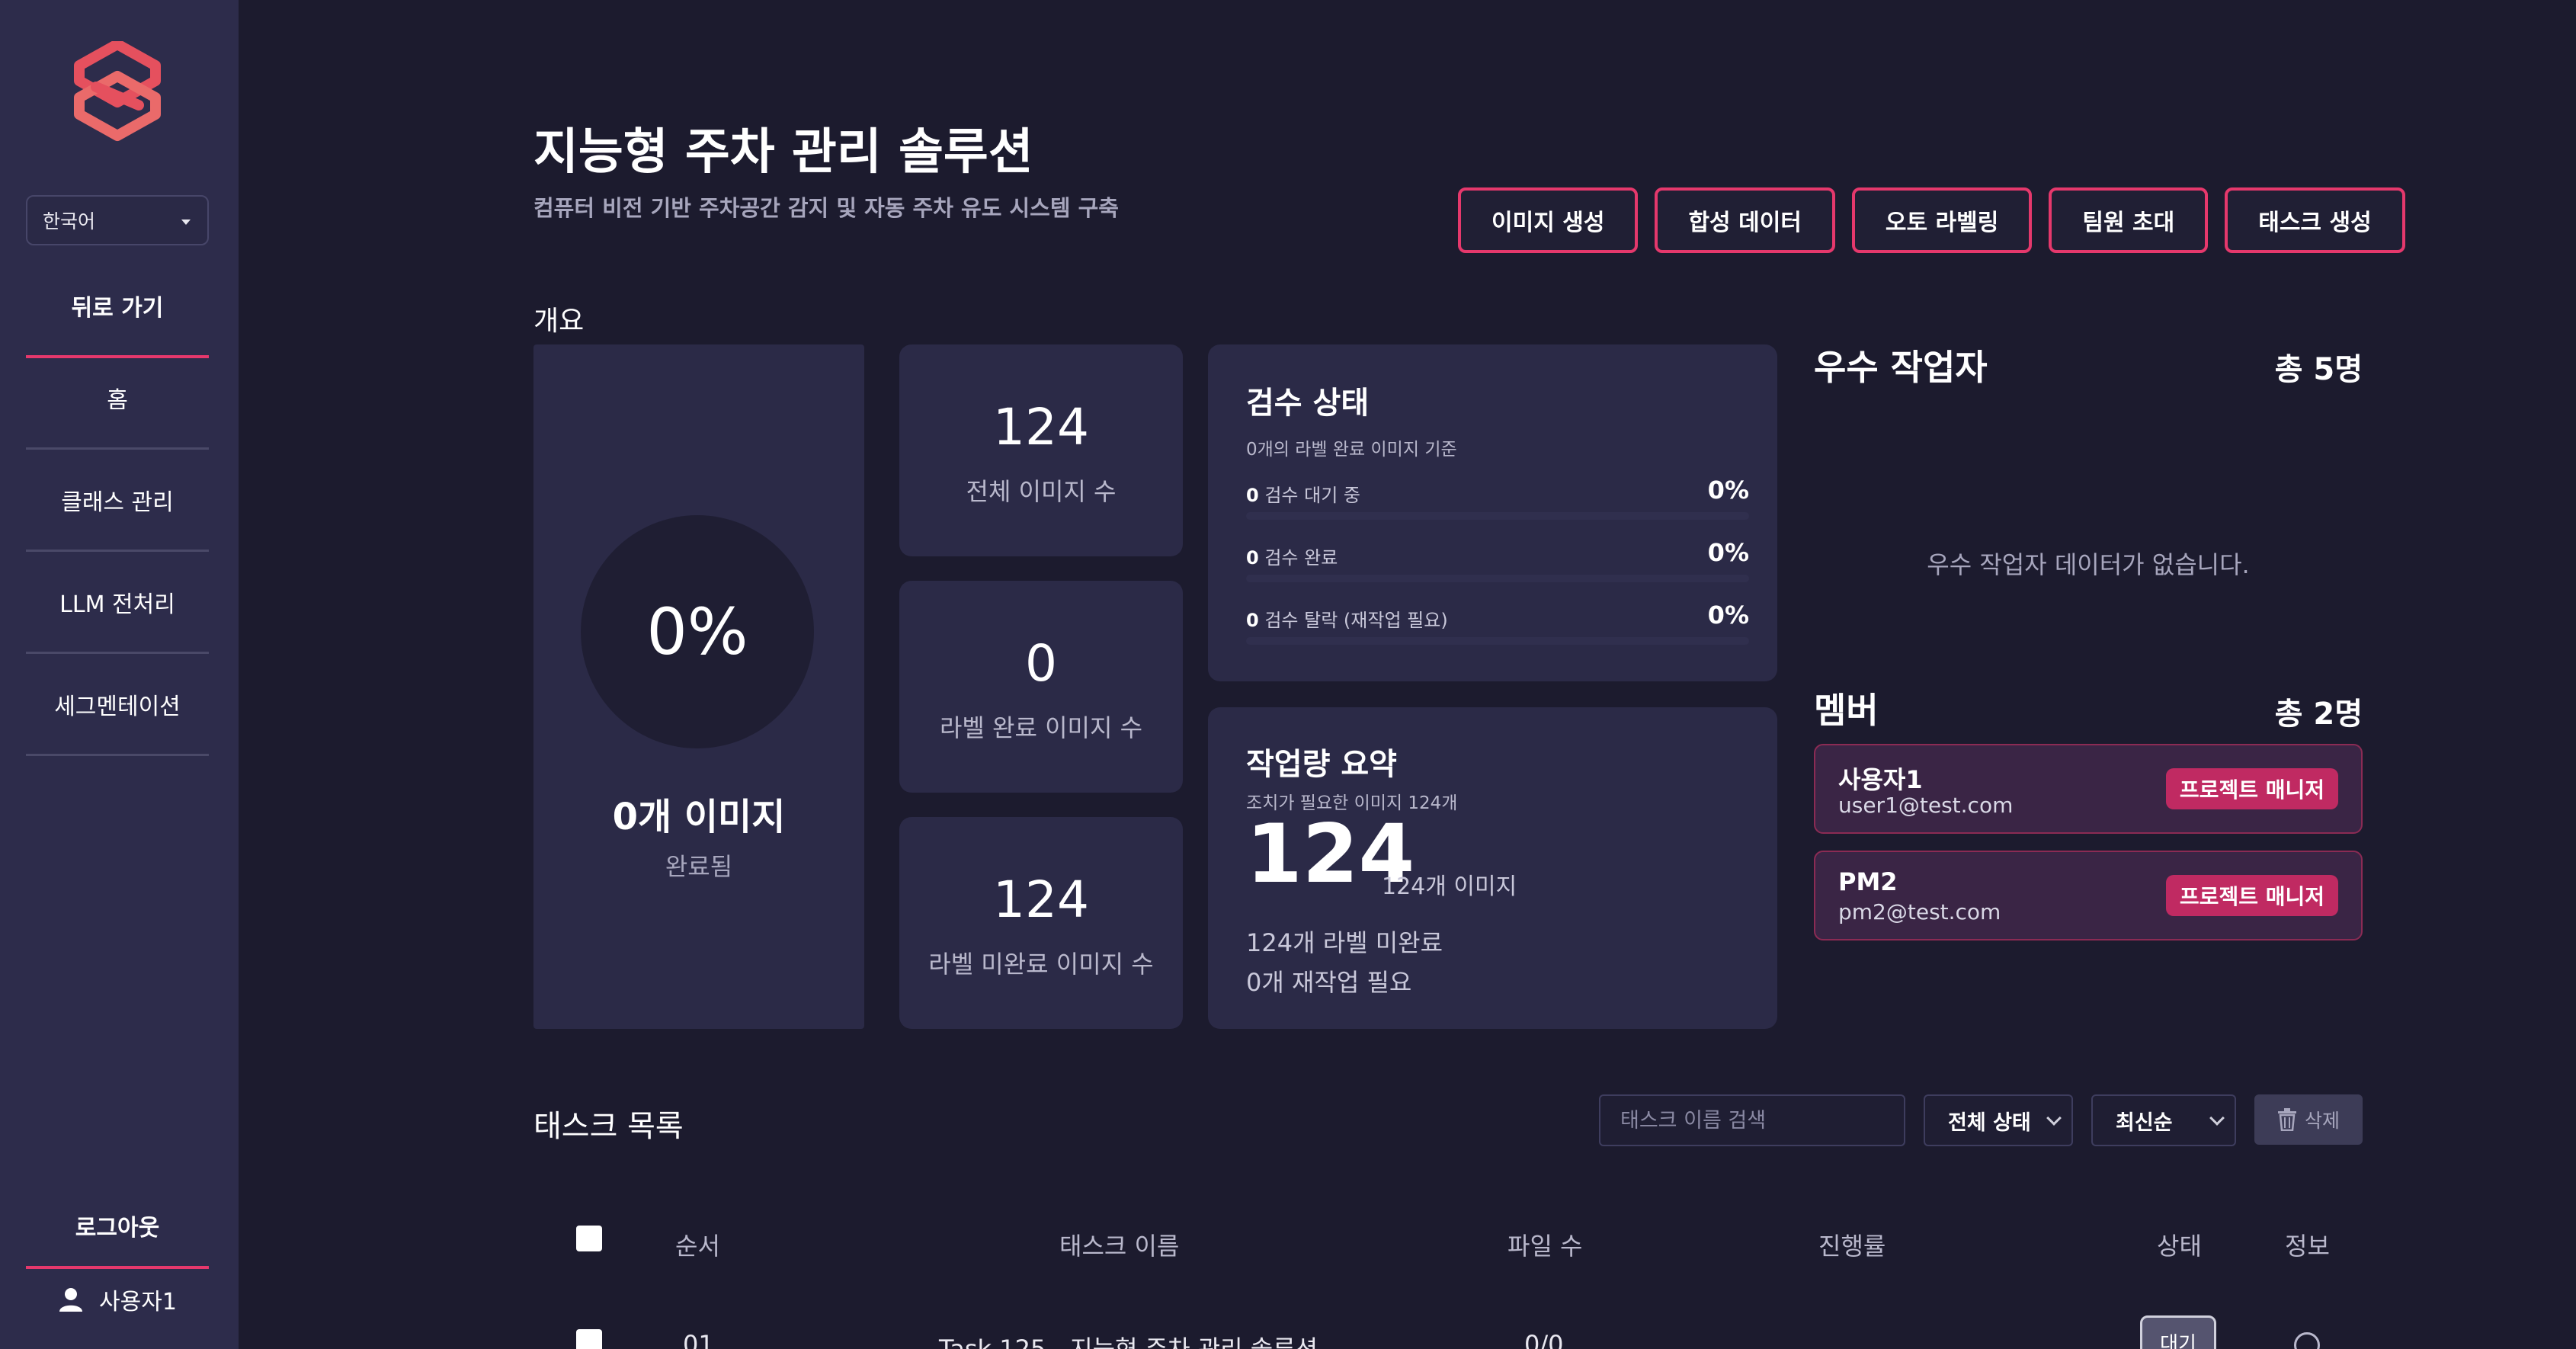  I want to click on page-subtitle: 컴퓨터 비전 기반 주차공간 감지 및 자동 주차 유도 시스템 구축, so click(826, 208).